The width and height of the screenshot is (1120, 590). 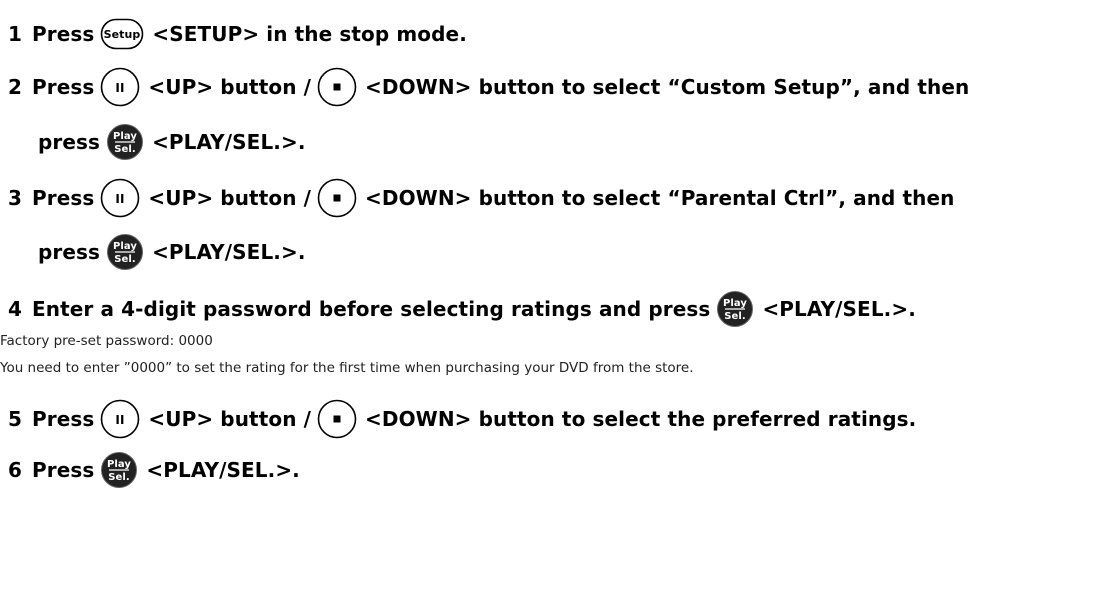 I want to click on step-number: 3, so click(x=15, y=198).